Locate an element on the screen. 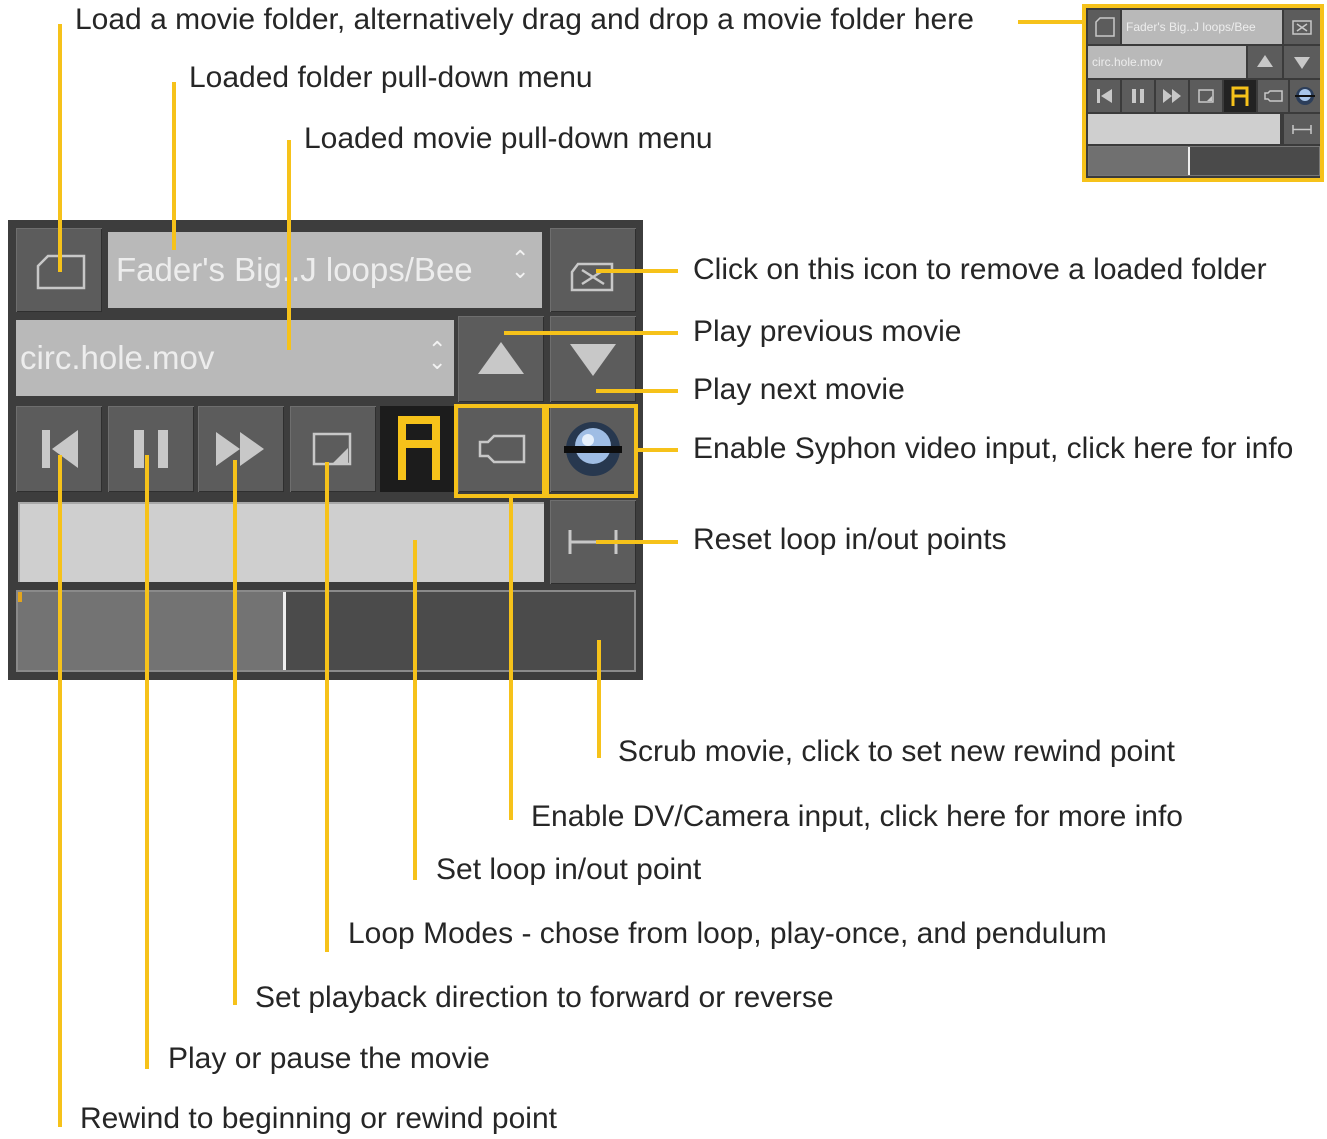  rewind-point-marker is located at coordinates (20, 597).